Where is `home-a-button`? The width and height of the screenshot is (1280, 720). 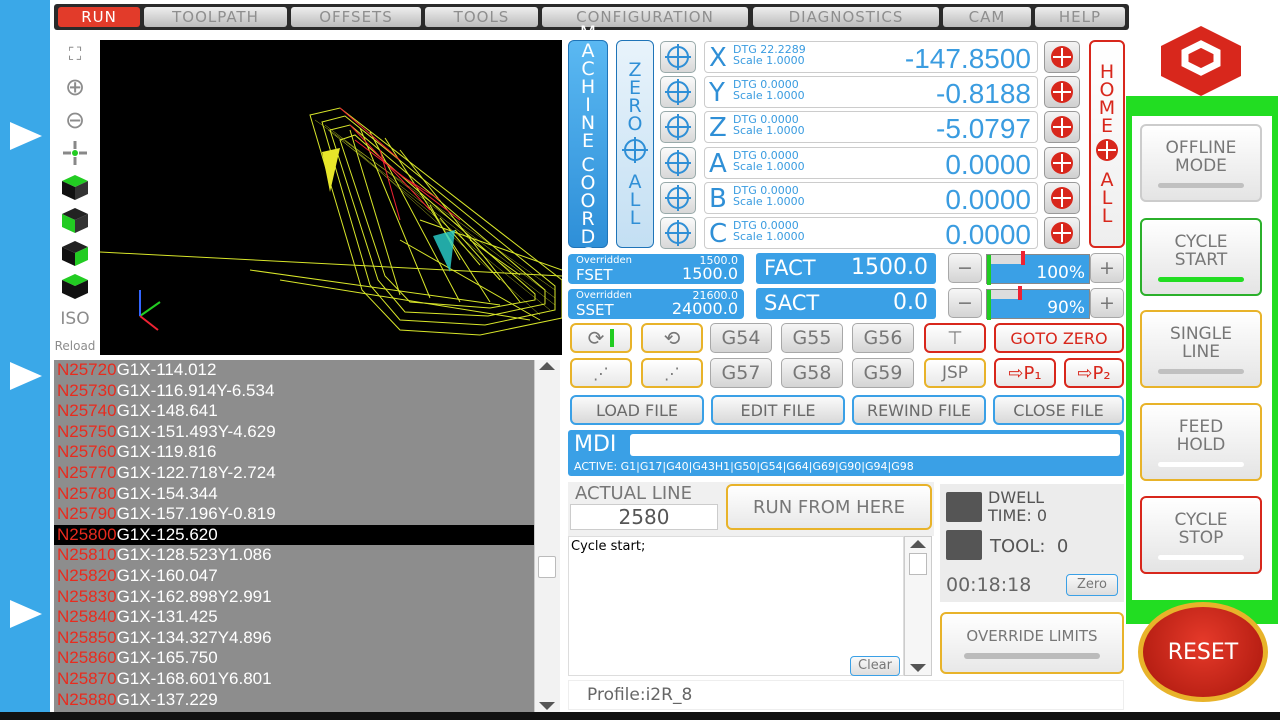 home-a-button is located at coordinates (1062, 162).